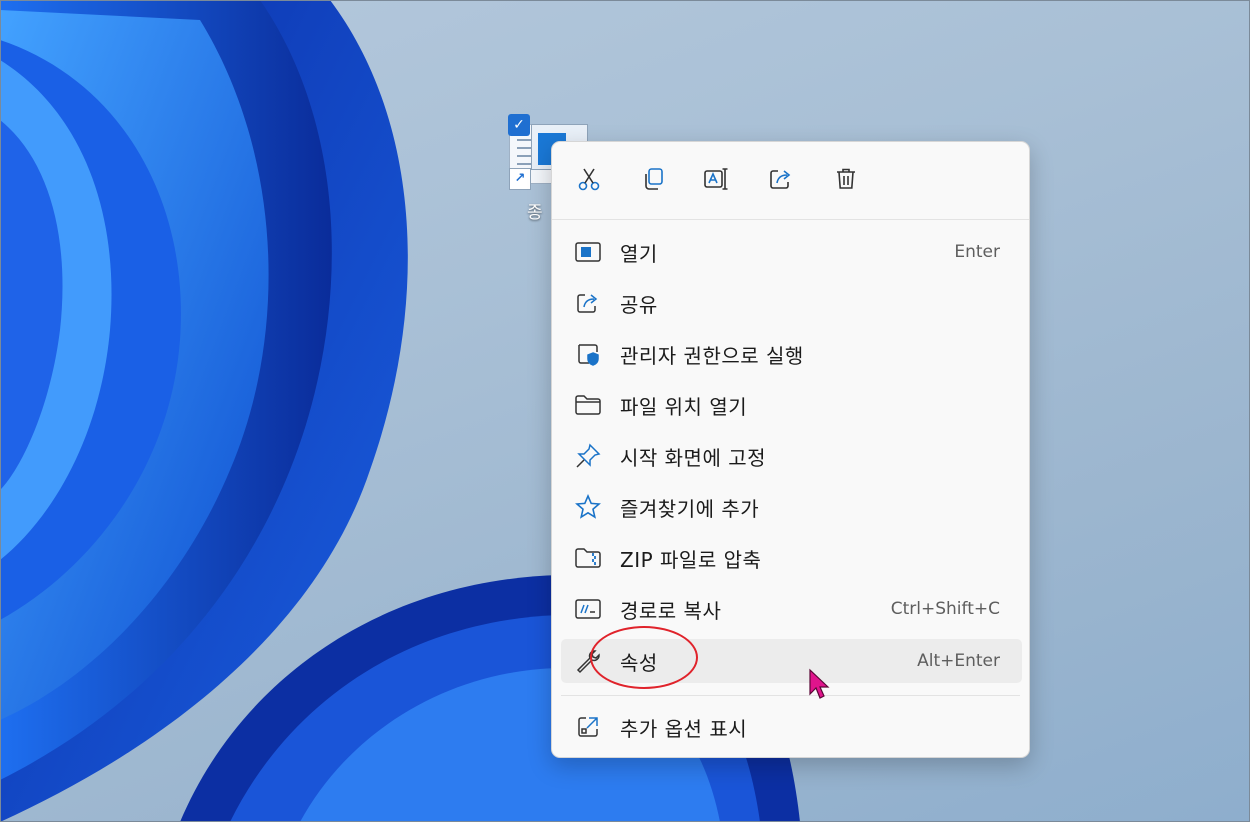 The image size is (1250, 822). What do you see at coordinates (945, 609) in the screenshot?
I see `menu-item-shortcut: Ctrl+Shift+C` at bounding box center [945, 609].